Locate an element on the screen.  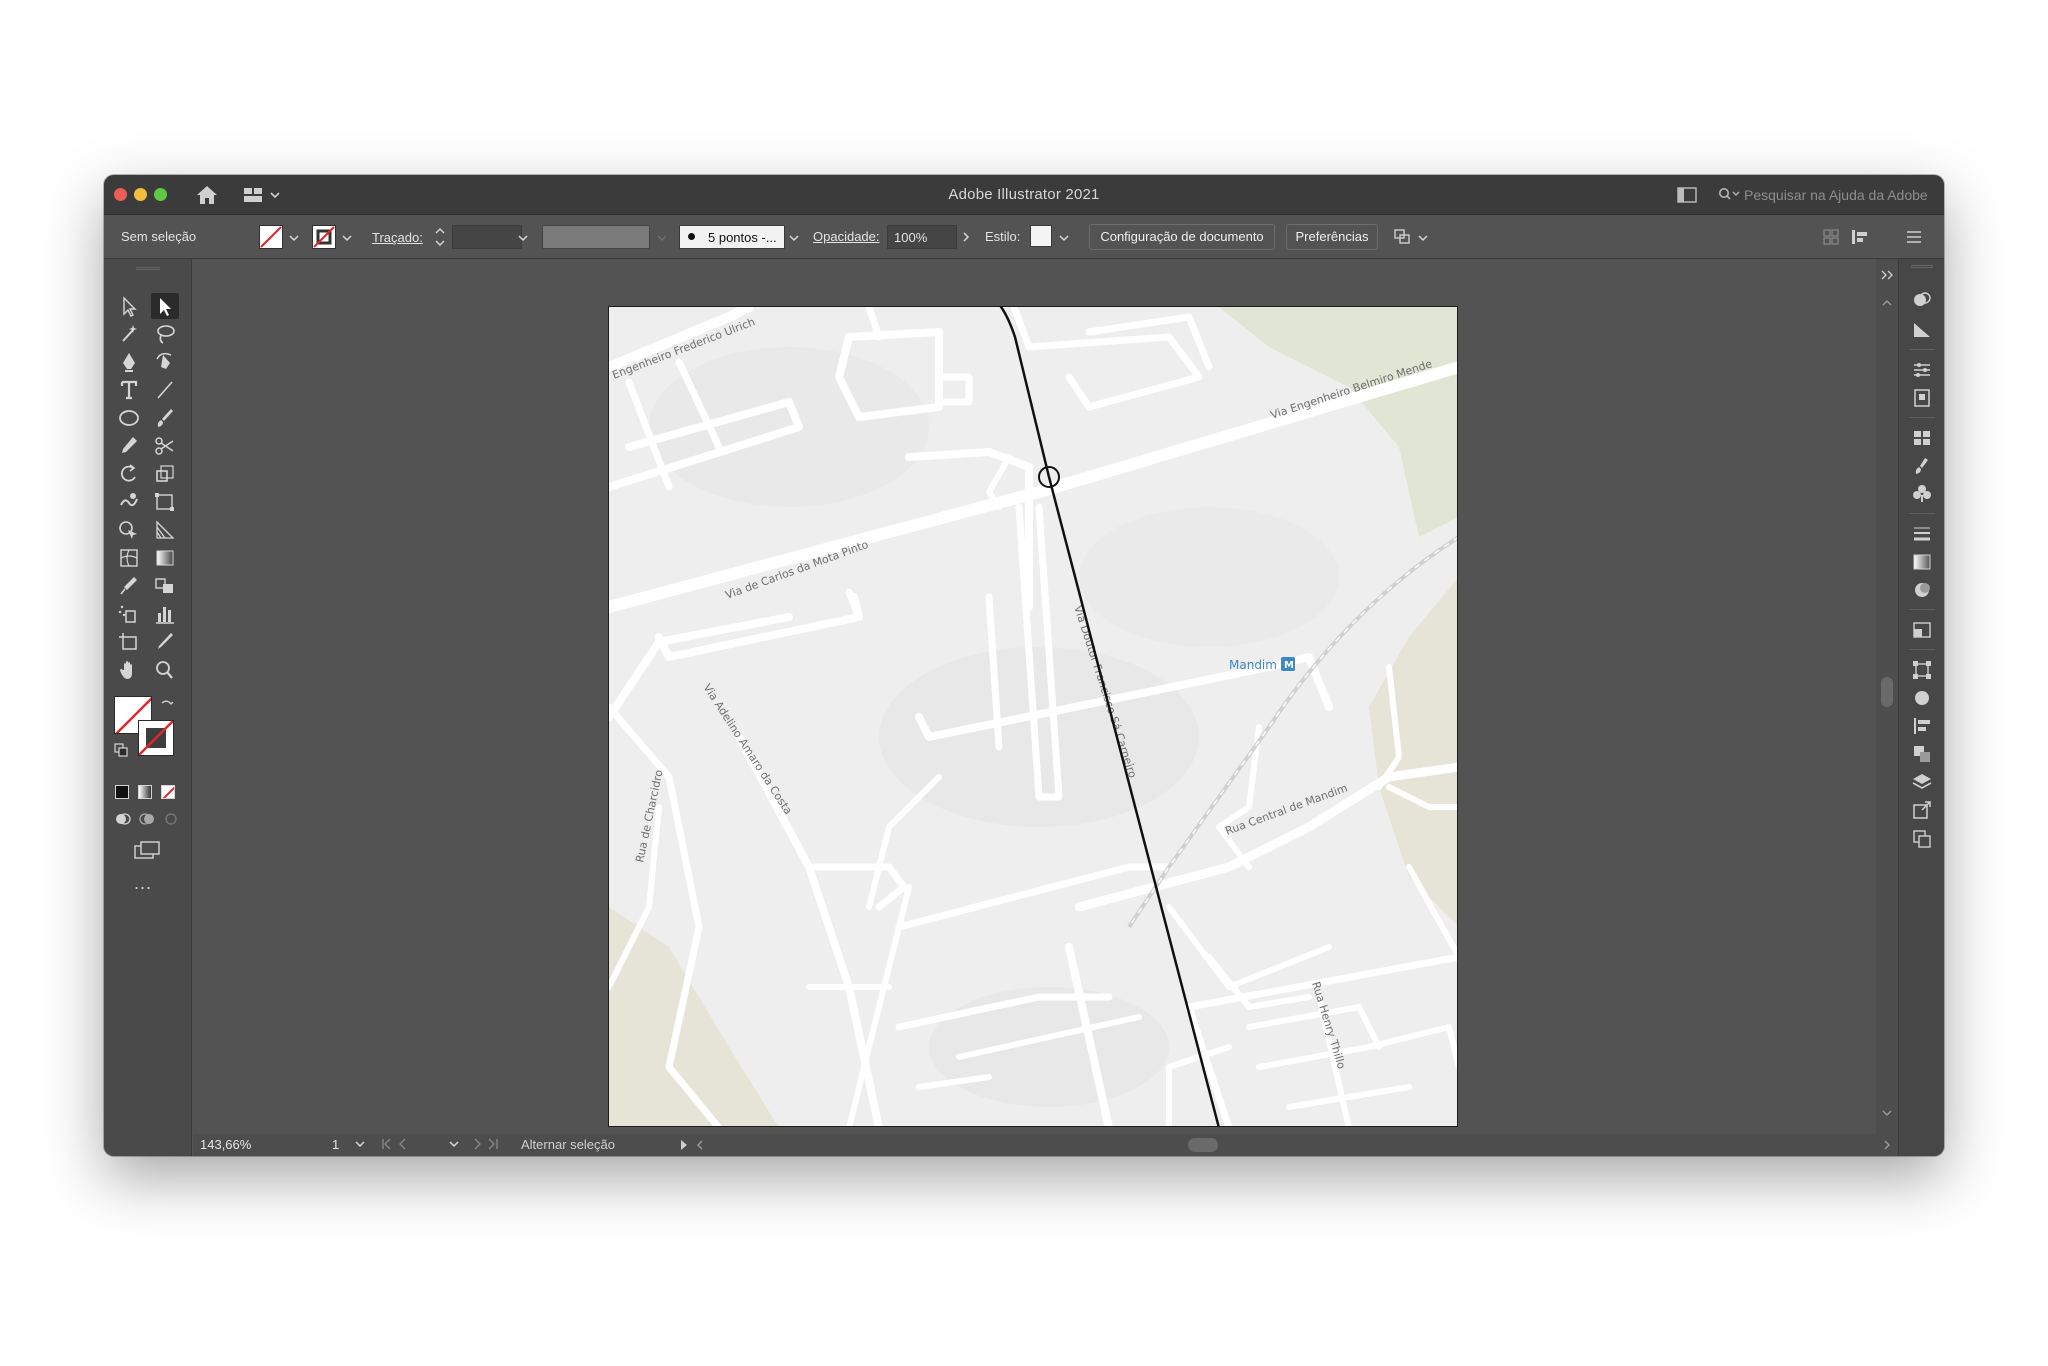
toolbar-grip is located at coordinates (148, 268).